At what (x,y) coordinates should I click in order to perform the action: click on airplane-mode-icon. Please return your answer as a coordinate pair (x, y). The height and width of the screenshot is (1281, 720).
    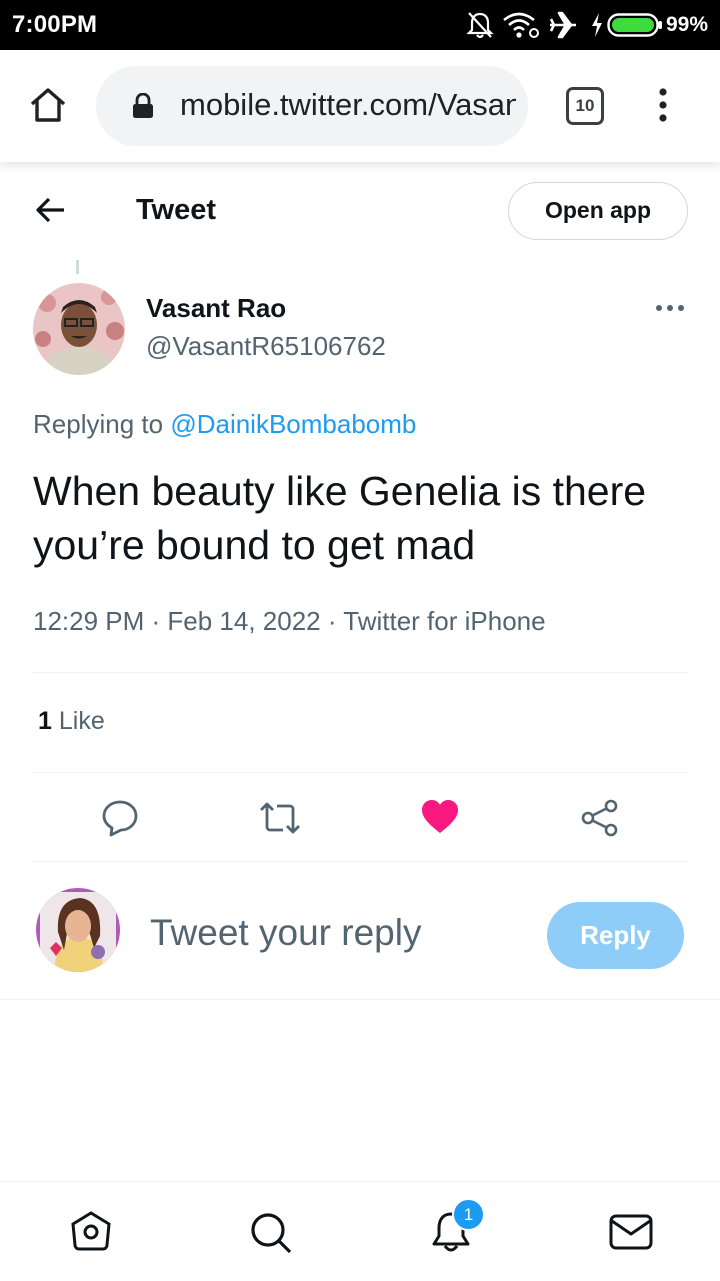
    Looking at the image, I should click on (562, 25).